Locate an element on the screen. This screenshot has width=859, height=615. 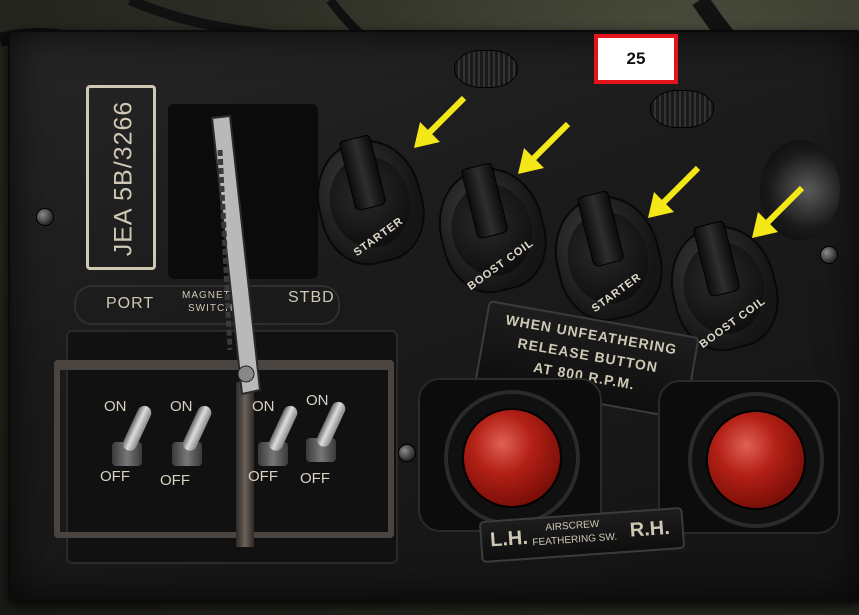
magneto-toggle-stbd-2-on: ON is located at coordinates (317, 400).